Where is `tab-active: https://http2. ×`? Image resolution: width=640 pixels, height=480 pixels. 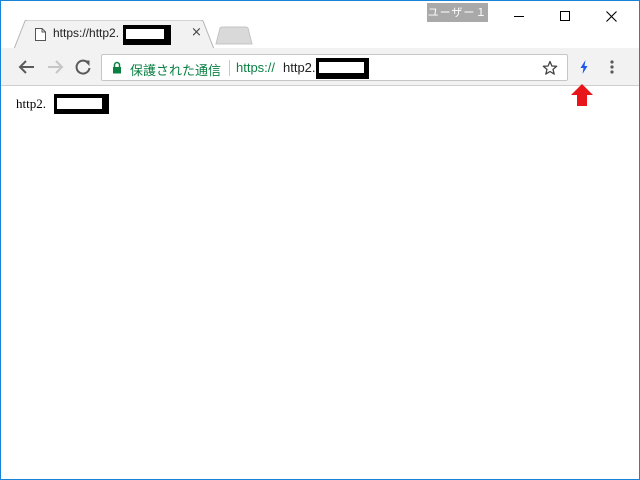 tab-active: https://http2. × is located at coordinates (114, 34).